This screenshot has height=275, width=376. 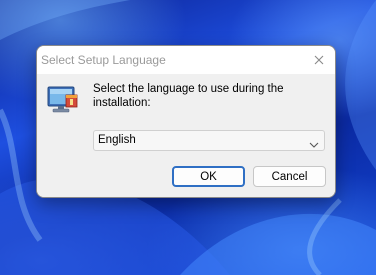 I want to click on setup-computer-icon, so click(x=63, y=99).